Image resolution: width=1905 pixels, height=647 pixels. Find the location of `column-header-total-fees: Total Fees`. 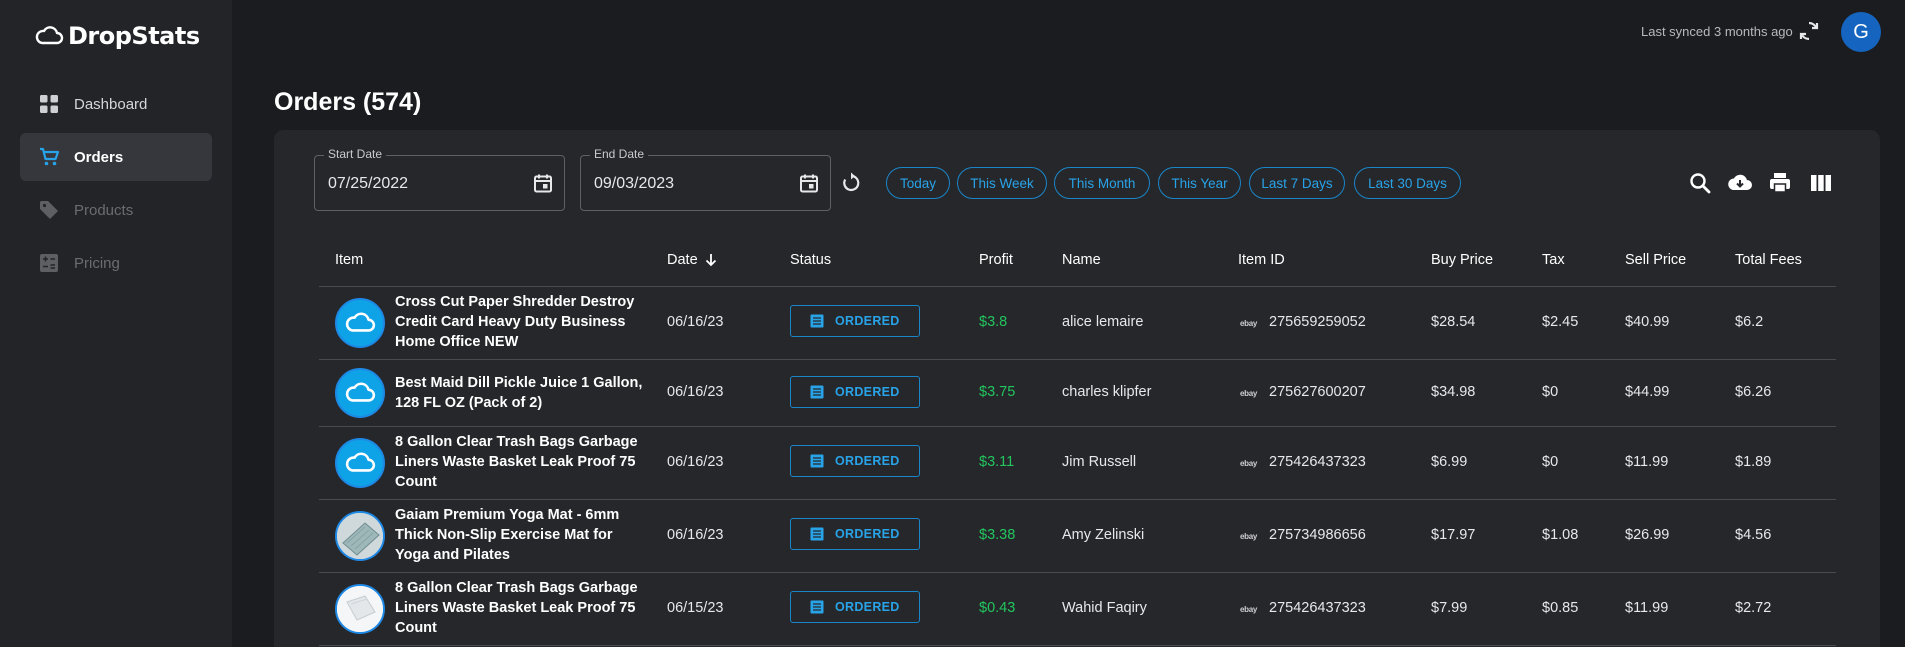

column-header-total-fees: Total Fees is located at coordinates (1768, 260).